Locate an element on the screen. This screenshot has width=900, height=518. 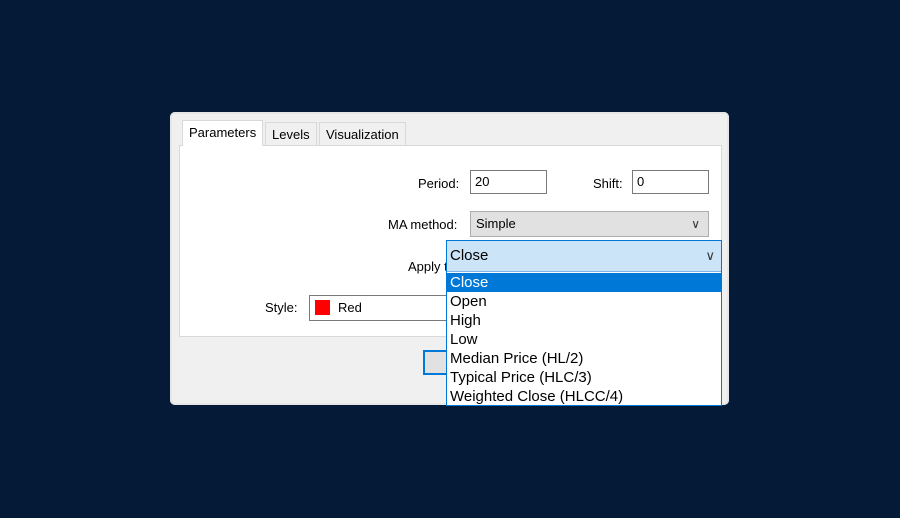
option-close: Close is located at coordinates (584, 282).